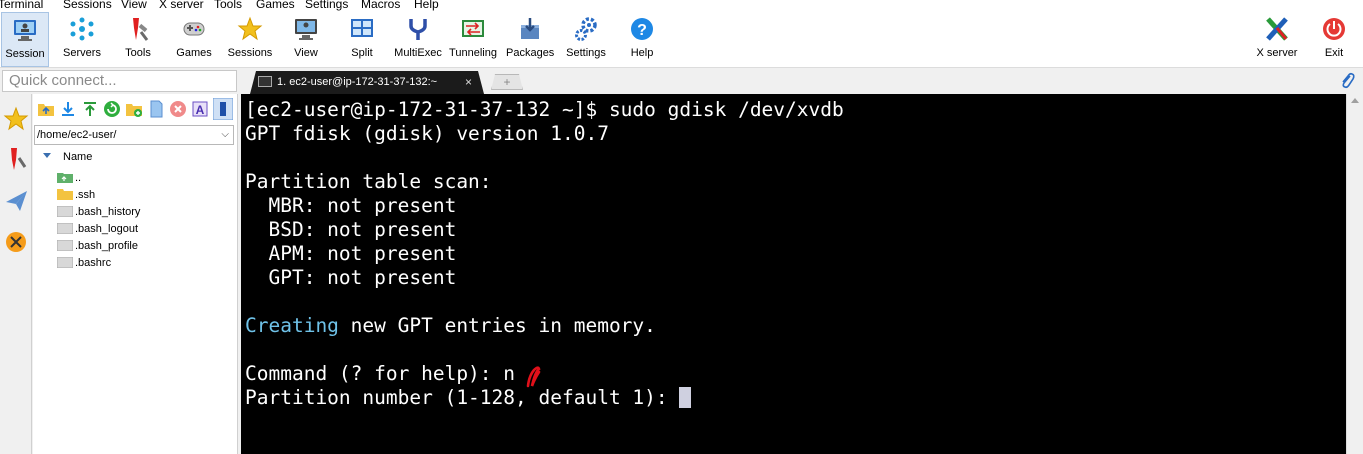  What do you see at coordinates (351, 277) in the screenshot?
I see `terminal-line: GPT: not present` at bounding box center [351, 277].